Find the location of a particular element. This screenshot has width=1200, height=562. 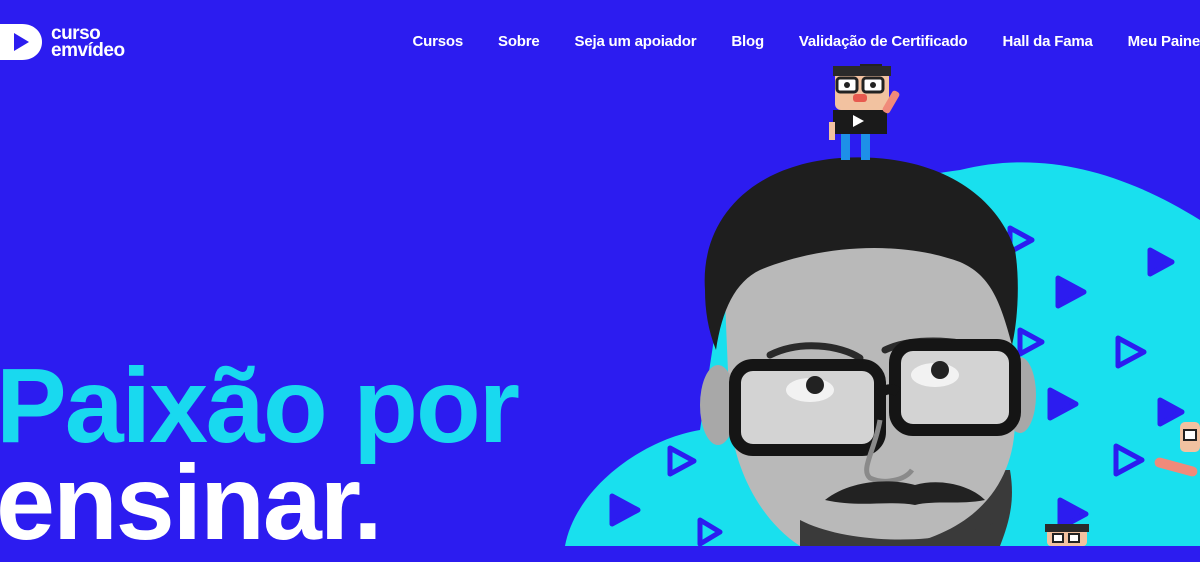

brand-logo: curso emvídeo is located at coordinates (62, 42).